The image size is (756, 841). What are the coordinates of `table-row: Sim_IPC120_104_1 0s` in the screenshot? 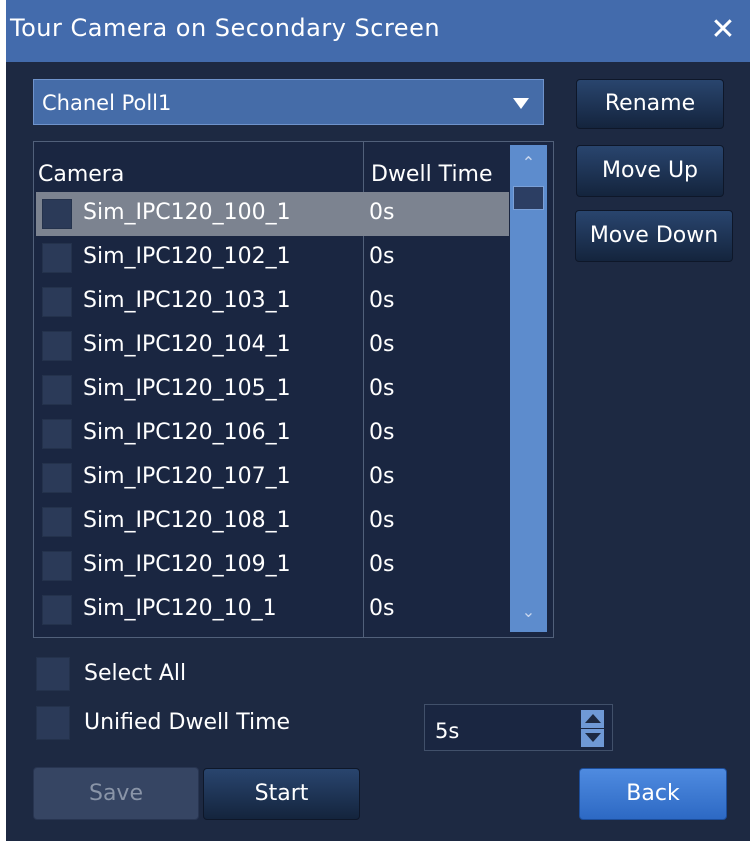 It's located at (272, 346).